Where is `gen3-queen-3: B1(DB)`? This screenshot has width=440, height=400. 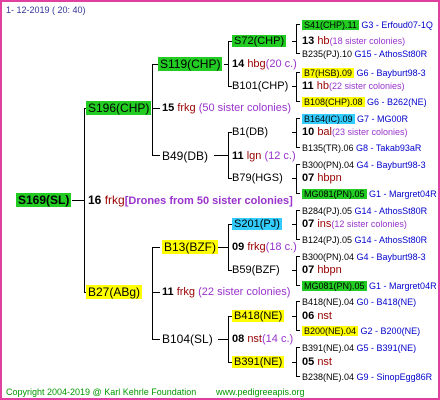
gen3-queen-3: B1(DB) is located at coordinates (250, 132).